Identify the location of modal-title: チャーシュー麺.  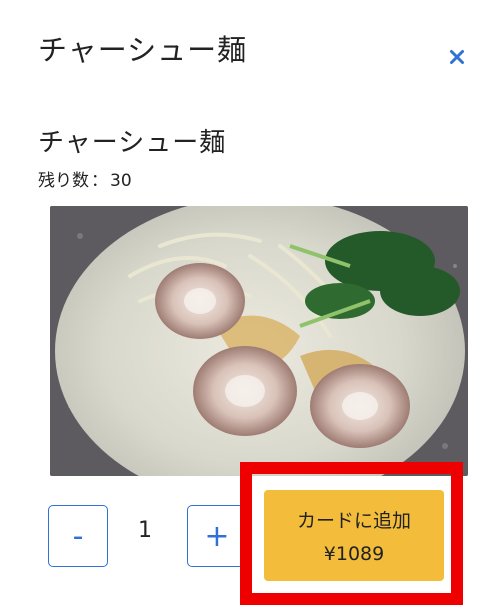
(143, 50).